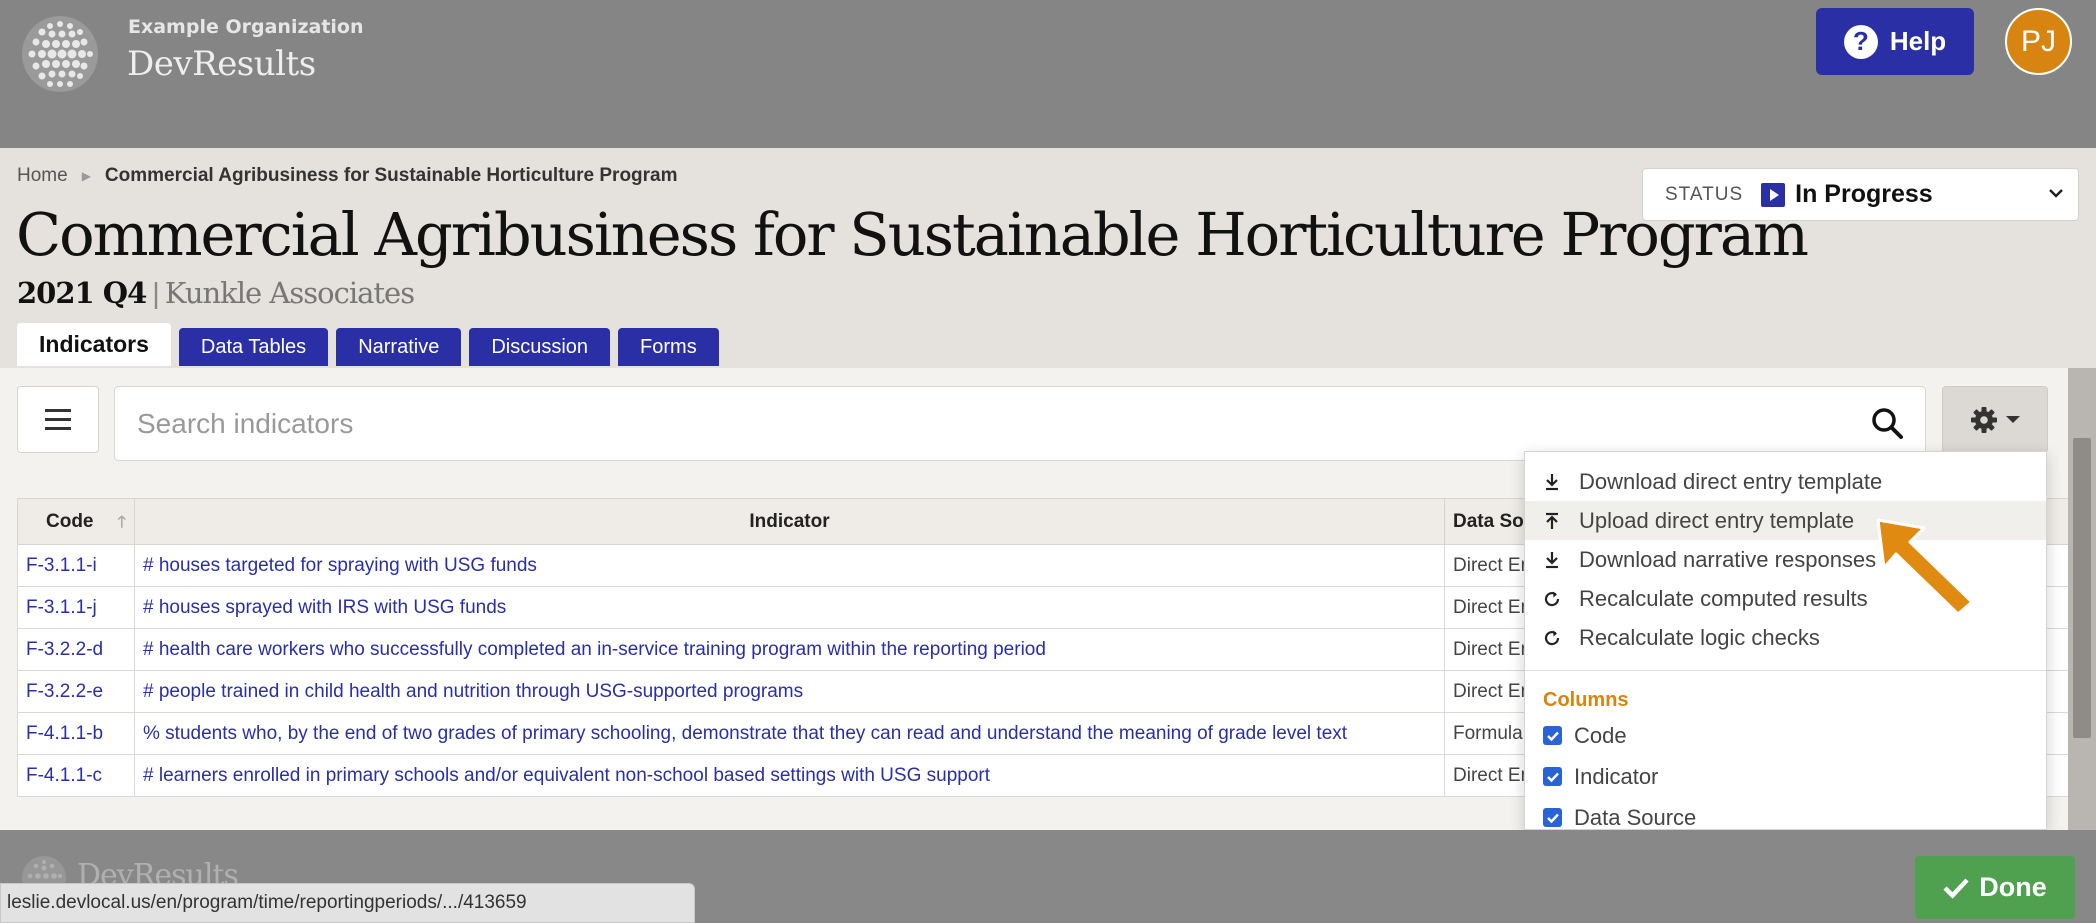 Image resolution: width=2096 pixels, height=923 pixels. I want to click on settings-dropdown-button, so click(1995, 419).